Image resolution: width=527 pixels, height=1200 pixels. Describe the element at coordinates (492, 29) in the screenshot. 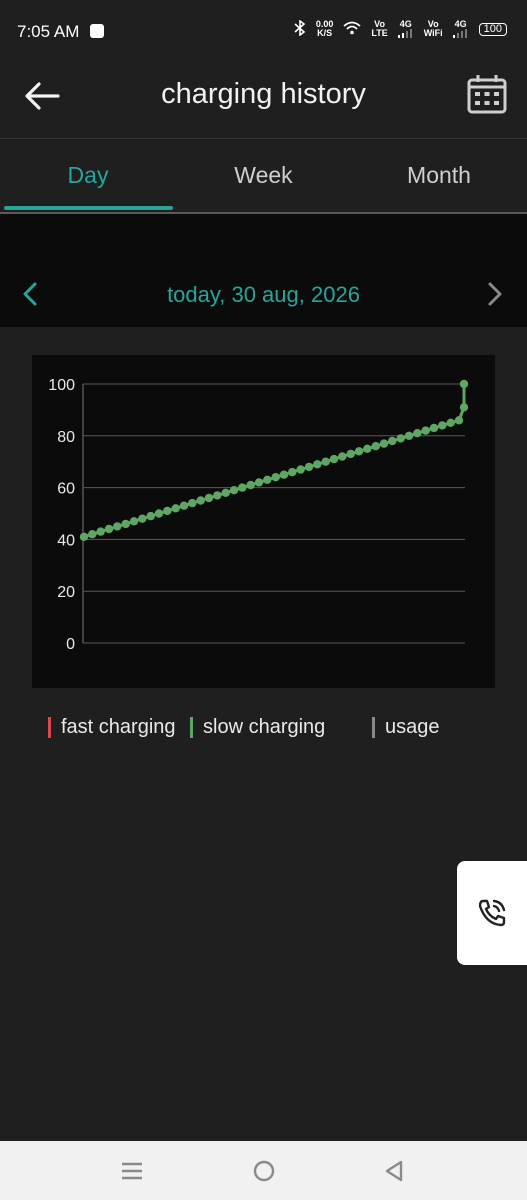

I see `battery-icon: 100` at that location.